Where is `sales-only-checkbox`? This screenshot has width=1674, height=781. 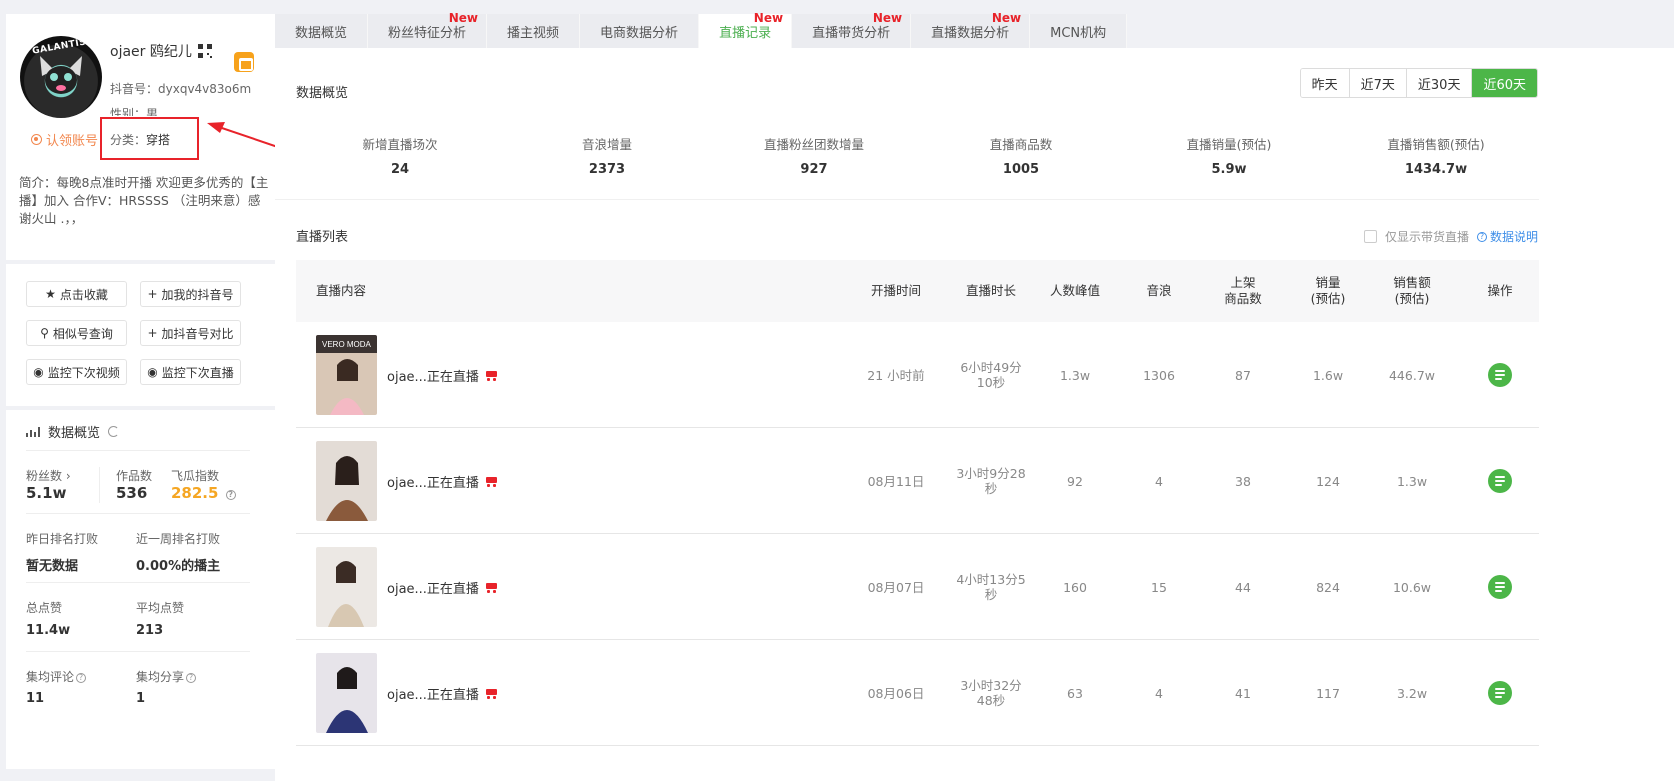
sales-only-checkbox is located at coordinates (1370, 236).